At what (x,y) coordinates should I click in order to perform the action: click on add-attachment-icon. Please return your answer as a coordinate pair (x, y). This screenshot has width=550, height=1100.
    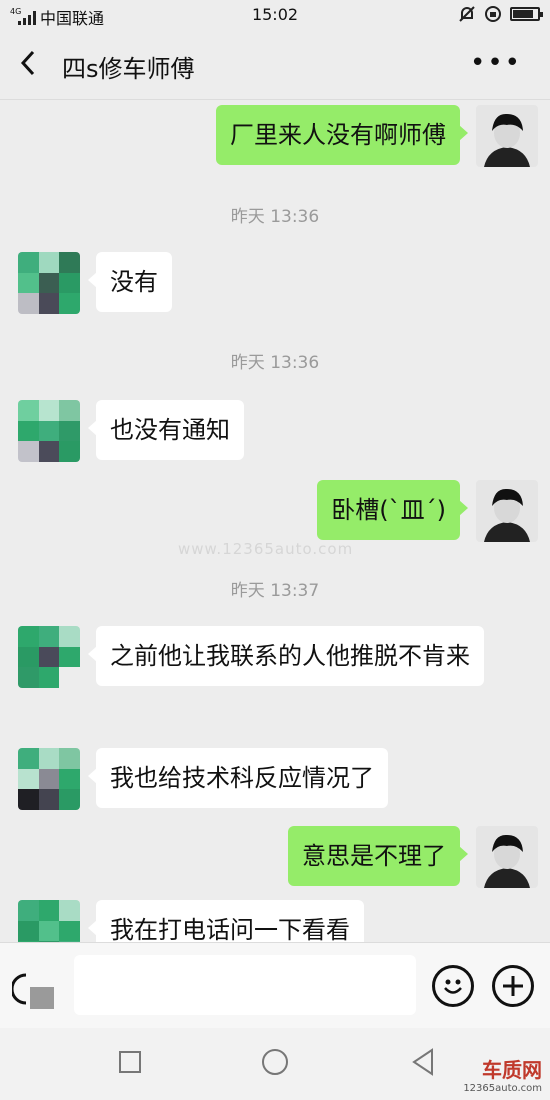
    Looking at the image, I should click on (513, 986).